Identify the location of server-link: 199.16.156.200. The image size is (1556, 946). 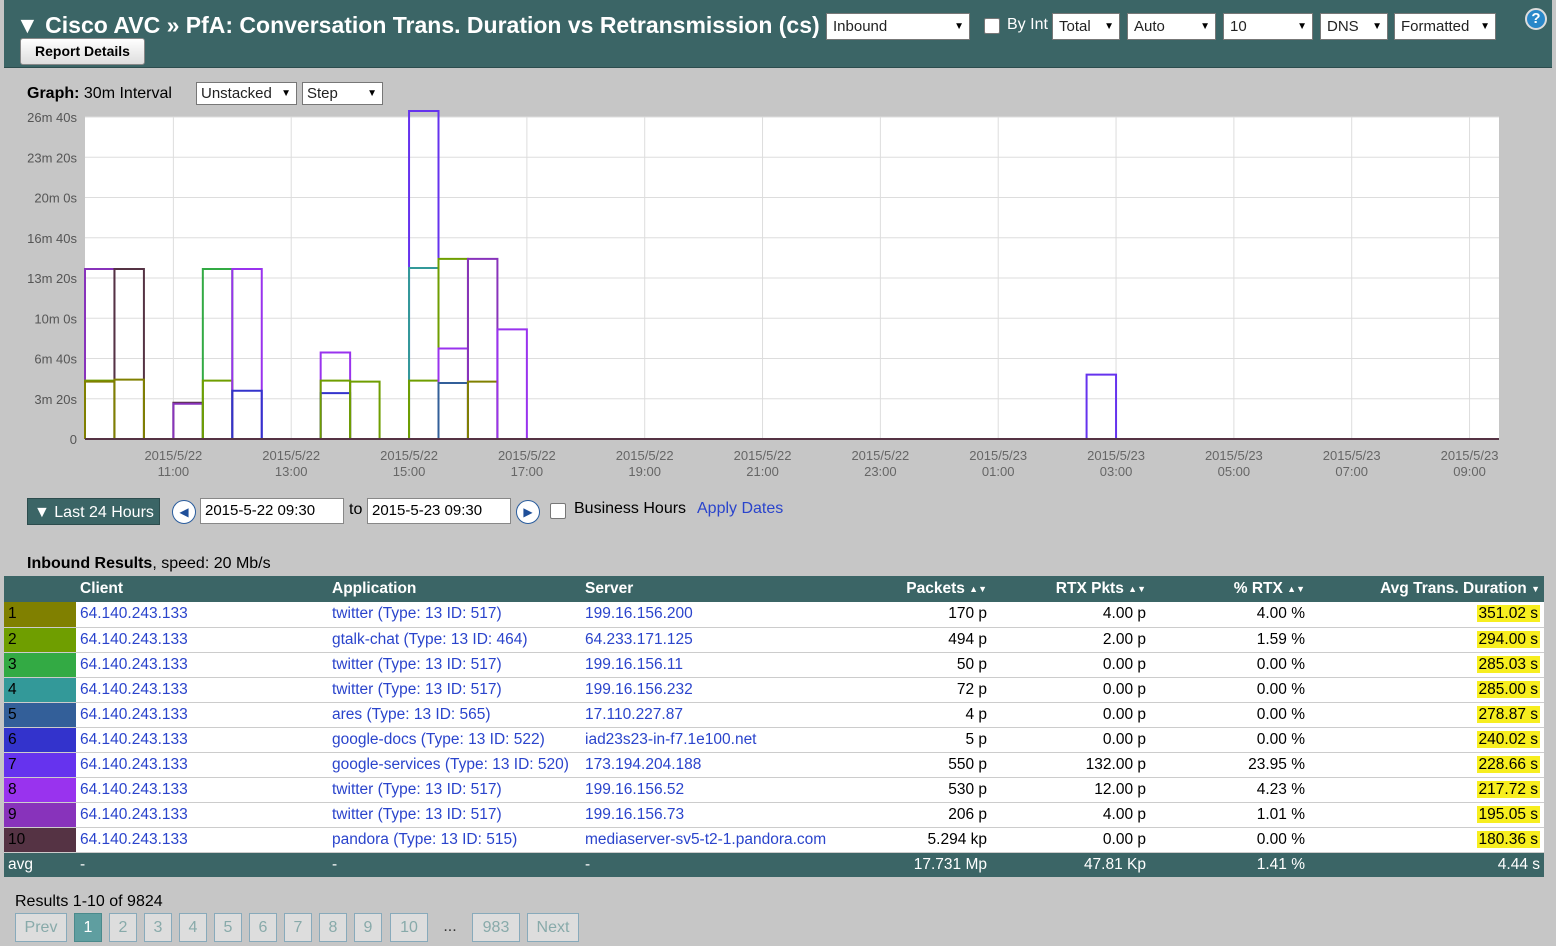
(708, 615).